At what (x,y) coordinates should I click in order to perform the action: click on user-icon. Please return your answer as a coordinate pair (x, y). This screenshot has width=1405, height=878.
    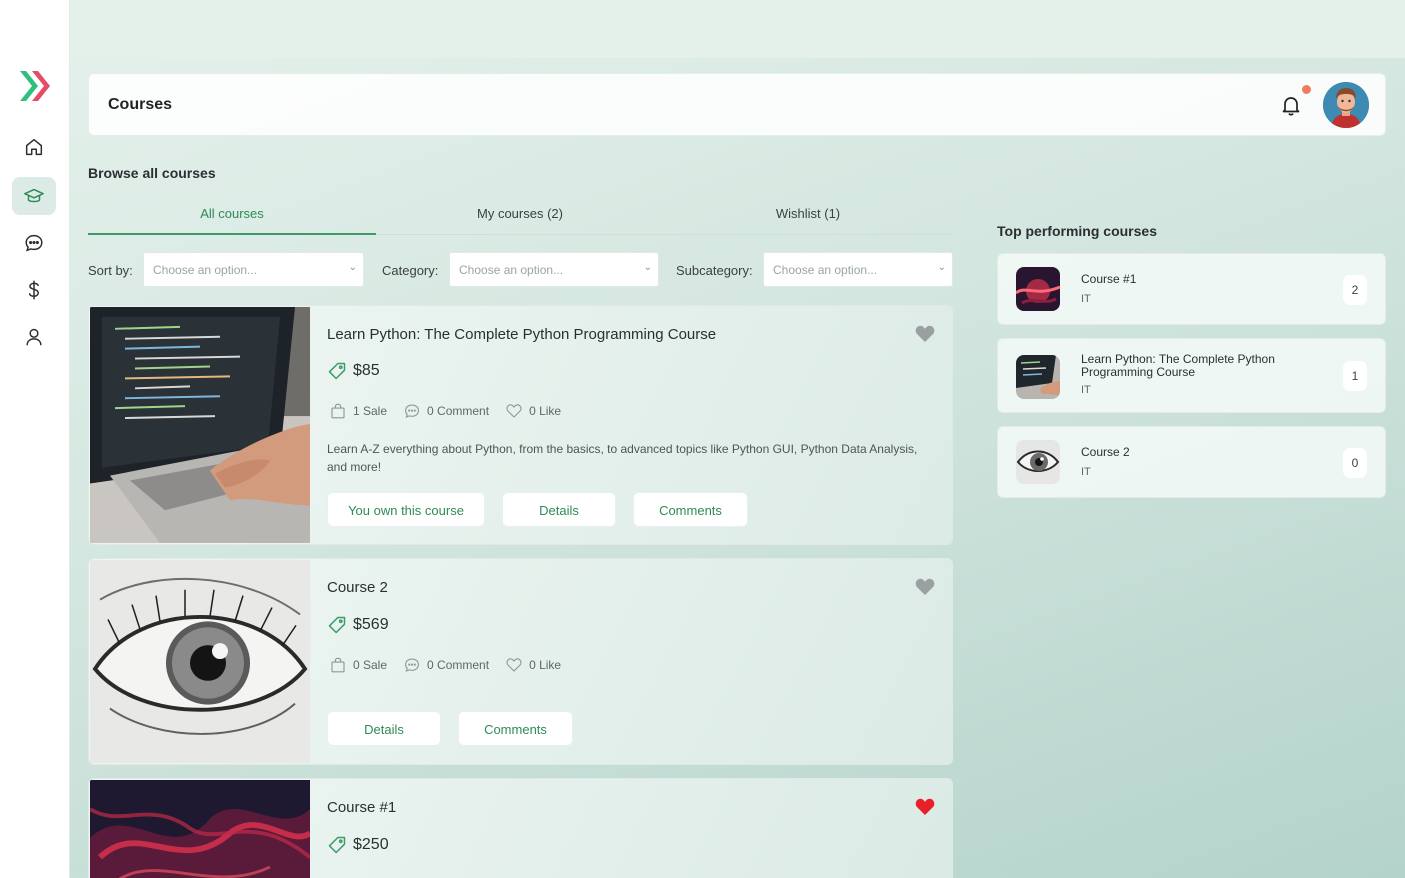
    Looking at the image, I should click on (34, 337).